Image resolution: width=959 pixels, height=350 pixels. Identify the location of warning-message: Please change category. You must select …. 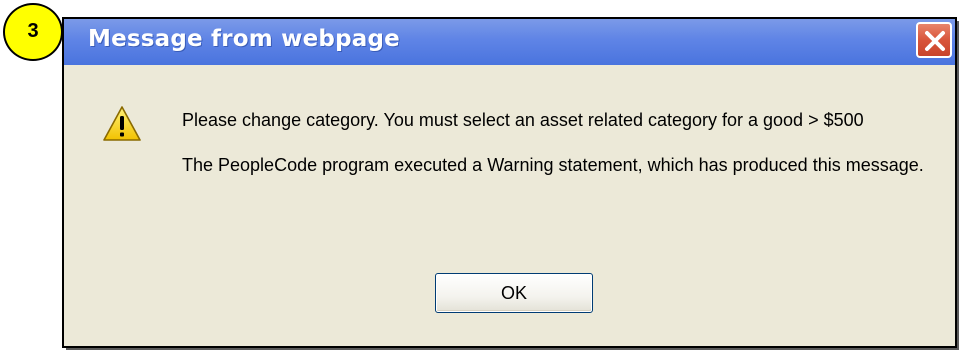
(523, 120).